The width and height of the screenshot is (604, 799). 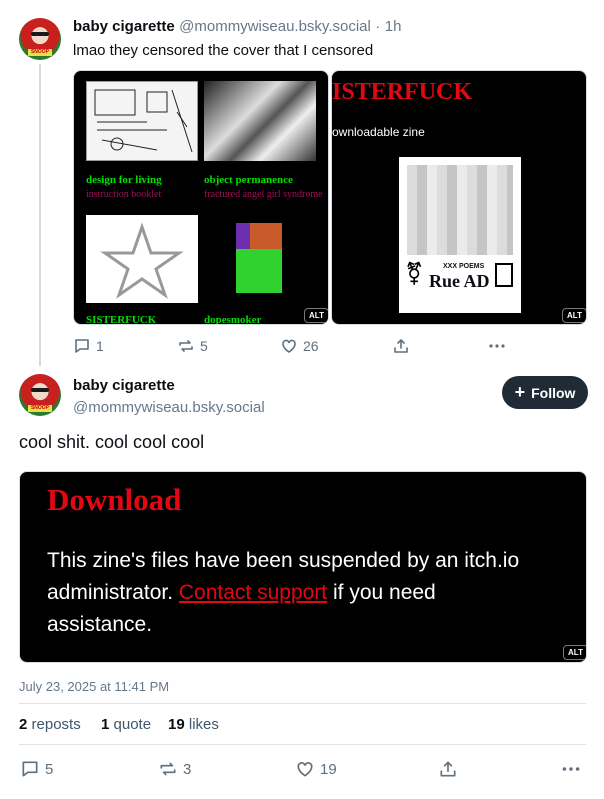 What do you see at coordinates (316, 769) in the screenshot?
I see `like-button: 19` at bounding box center [316, 769].